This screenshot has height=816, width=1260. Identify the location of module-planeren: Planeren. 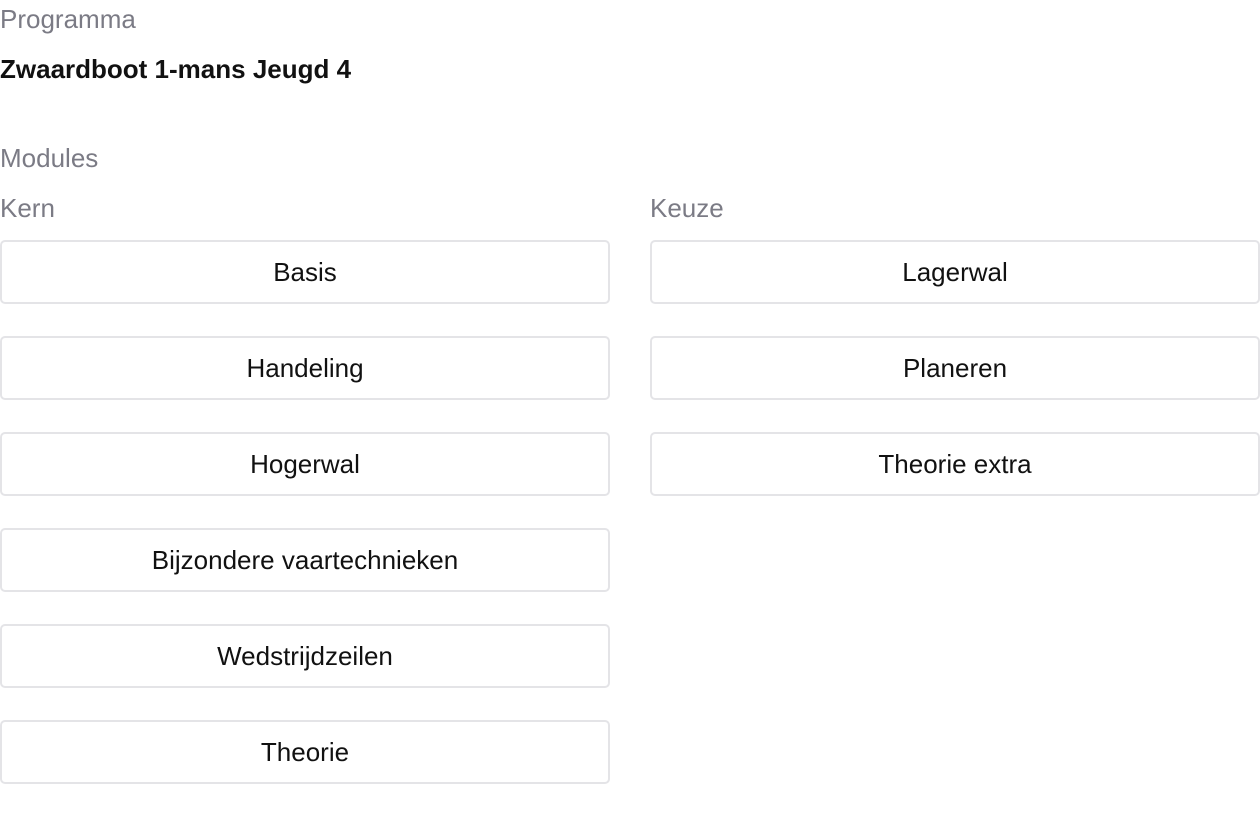
(955, 368).